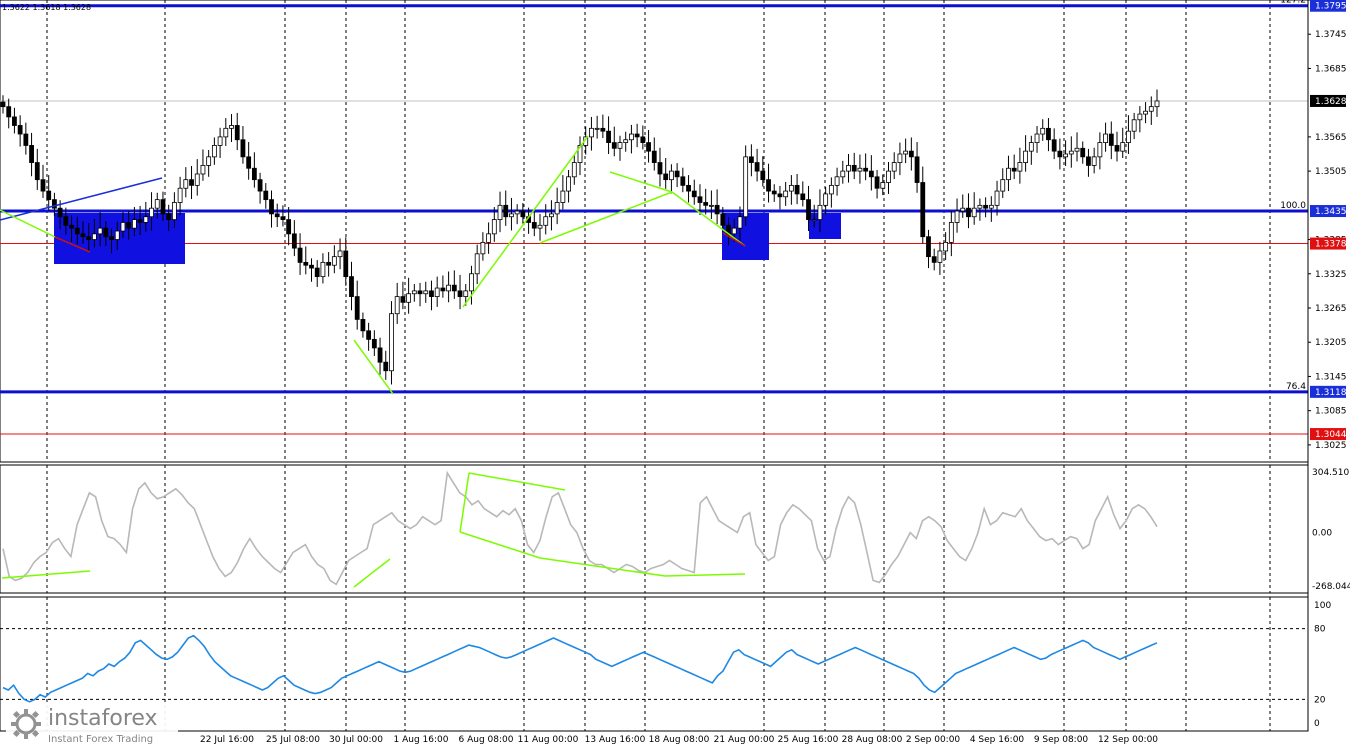  I want to click on b-tick-label: 0, so click(1317, 724).